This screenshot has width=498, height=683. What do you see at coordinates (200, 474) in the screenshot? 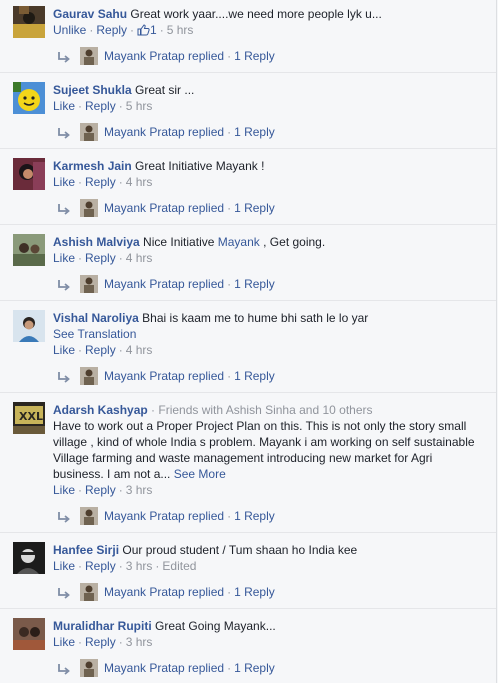
I see `see-more-link: See More` at bounding box center [200, 474].